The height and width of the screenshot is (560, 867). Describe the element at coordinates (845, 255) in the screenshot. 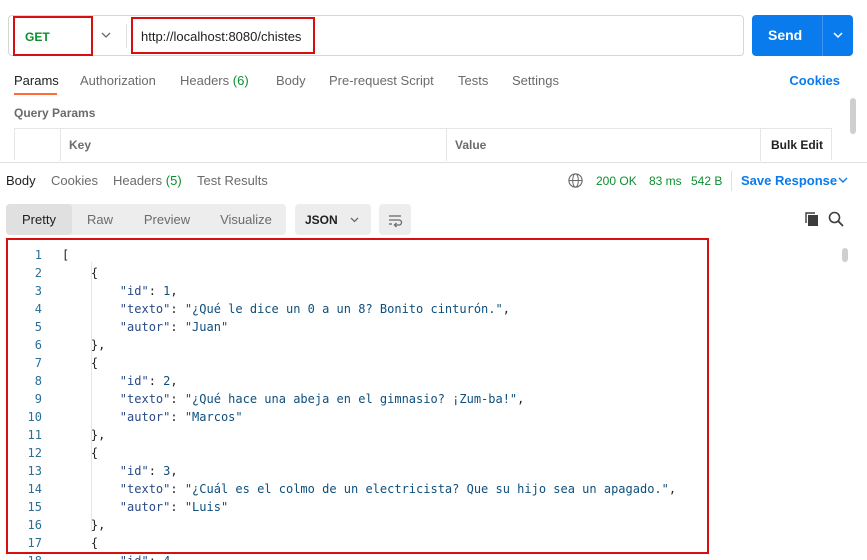

I see `scrollbar-thumb` at that location.